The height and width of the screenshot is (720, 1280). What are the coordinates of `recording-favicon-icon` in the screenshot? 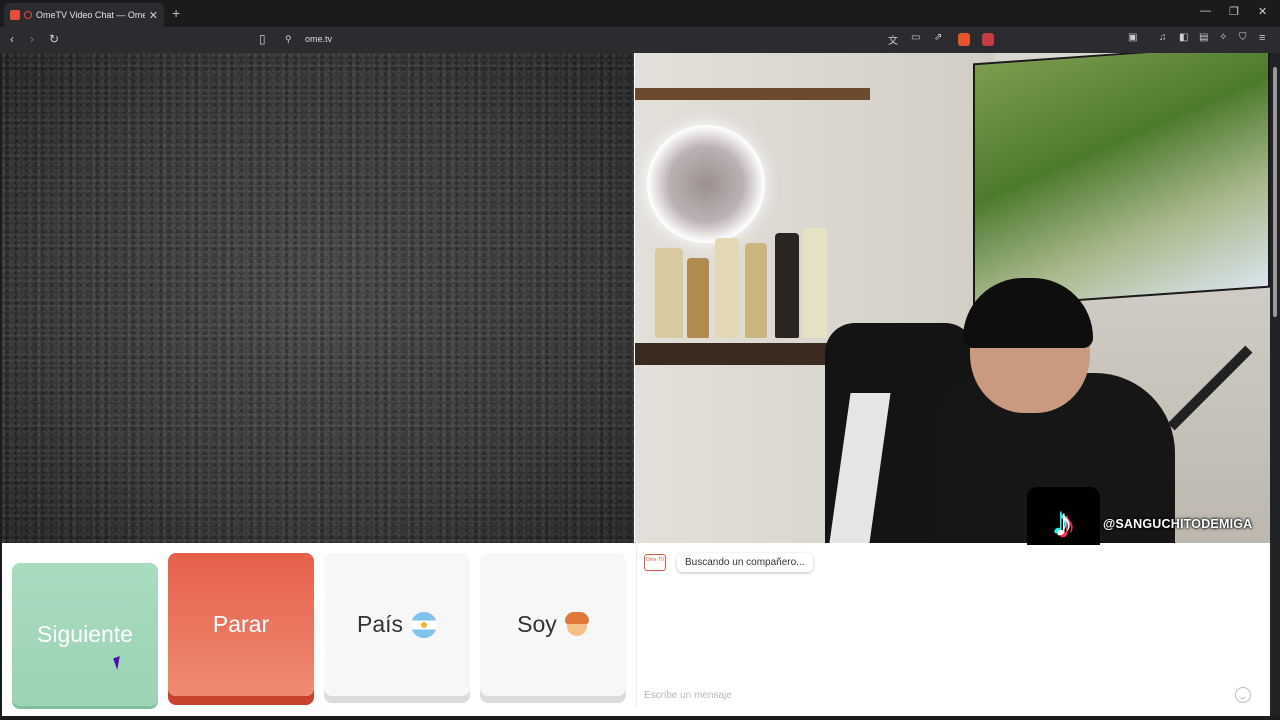 It's located at (28, 15).